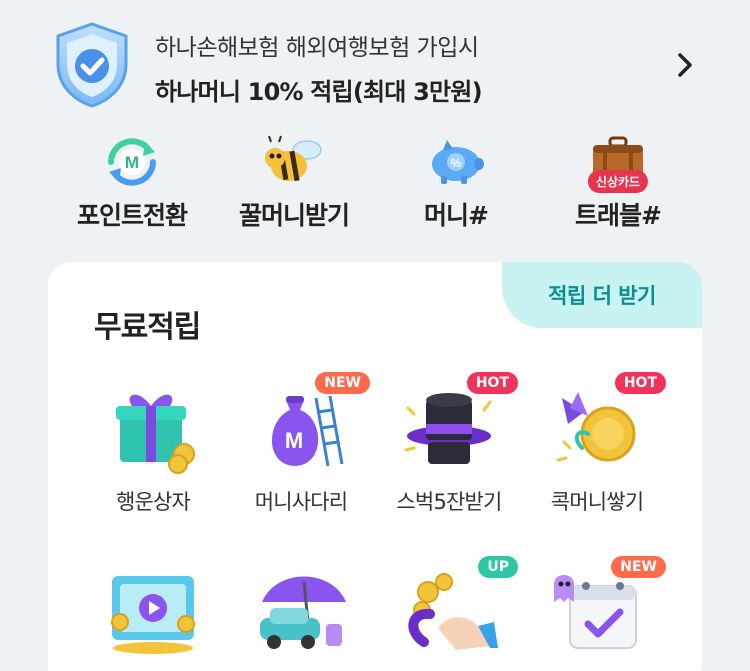  What do you see at coordinates (456, 215) in the screenshot?
I see `quick-item-label: 머니#` at bounding box center [456, 215].